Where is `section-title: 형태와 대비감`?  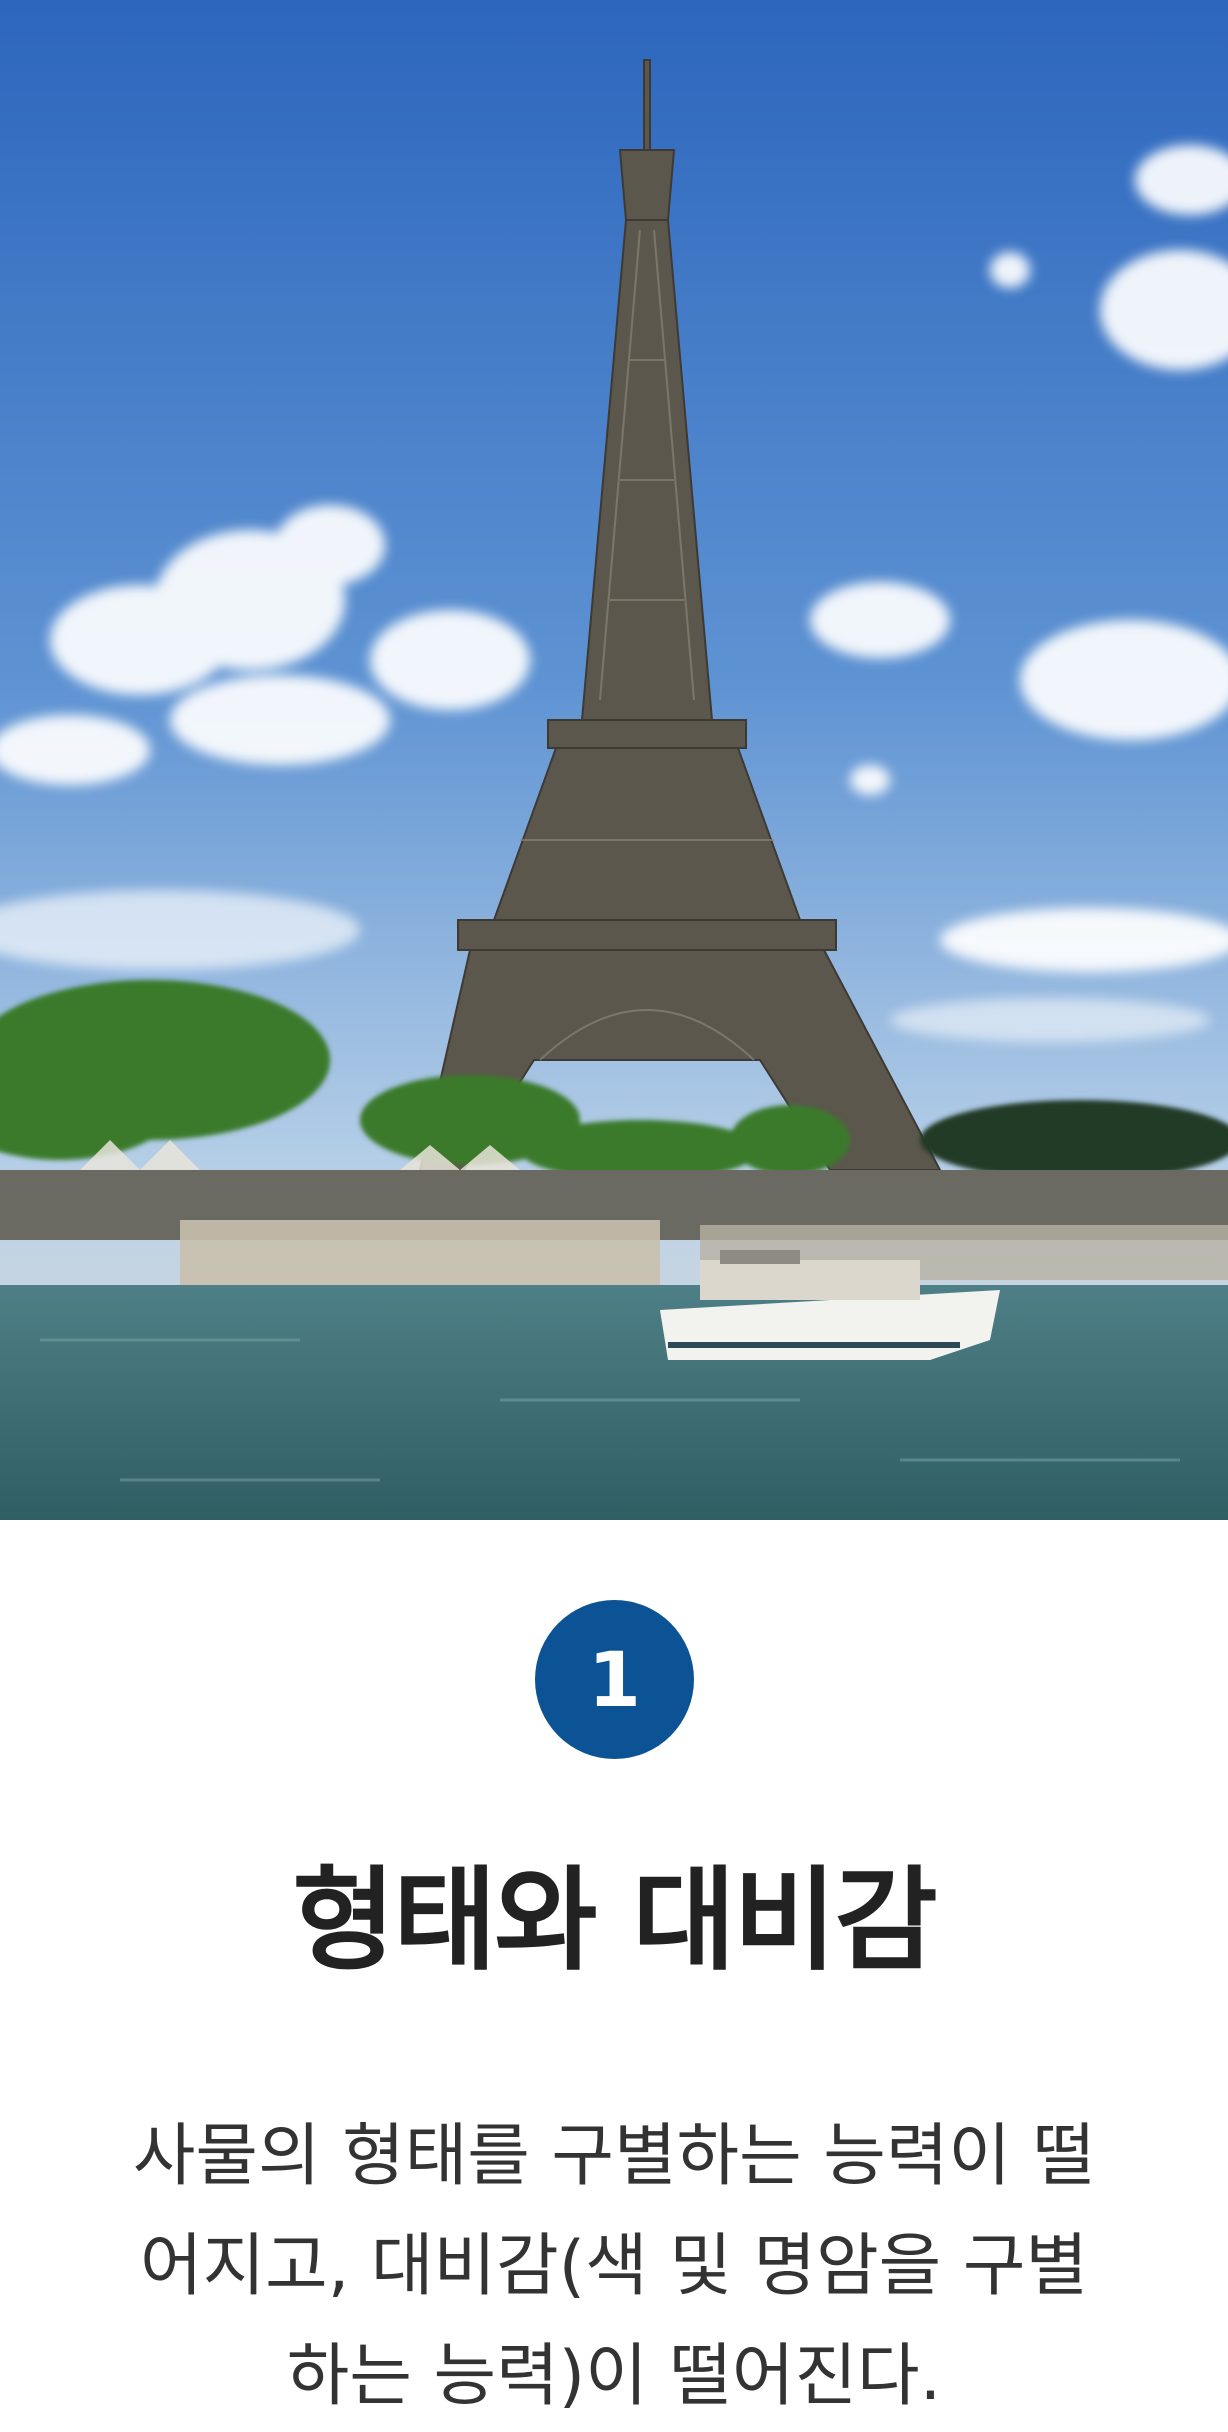
section-title: 형태와 대비감 is located at coordinates (614, 1921).